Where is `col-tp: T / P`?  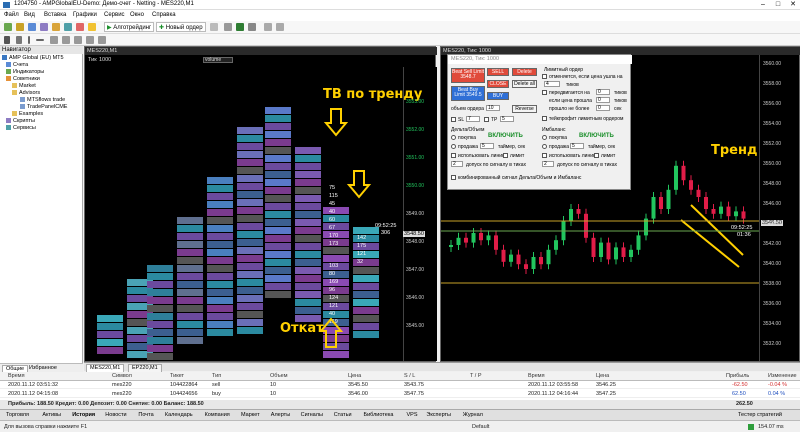 col-tp: T / P is located at coordinates (476, 376).